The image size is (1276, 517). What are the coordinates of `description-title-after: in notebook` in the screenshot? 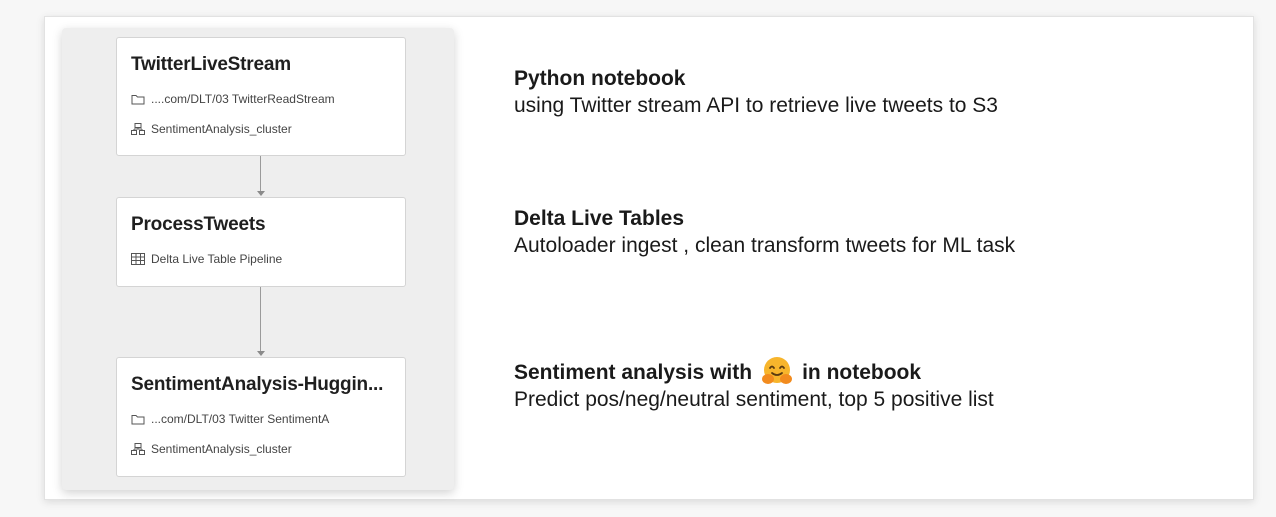 It's located at (862, 372).